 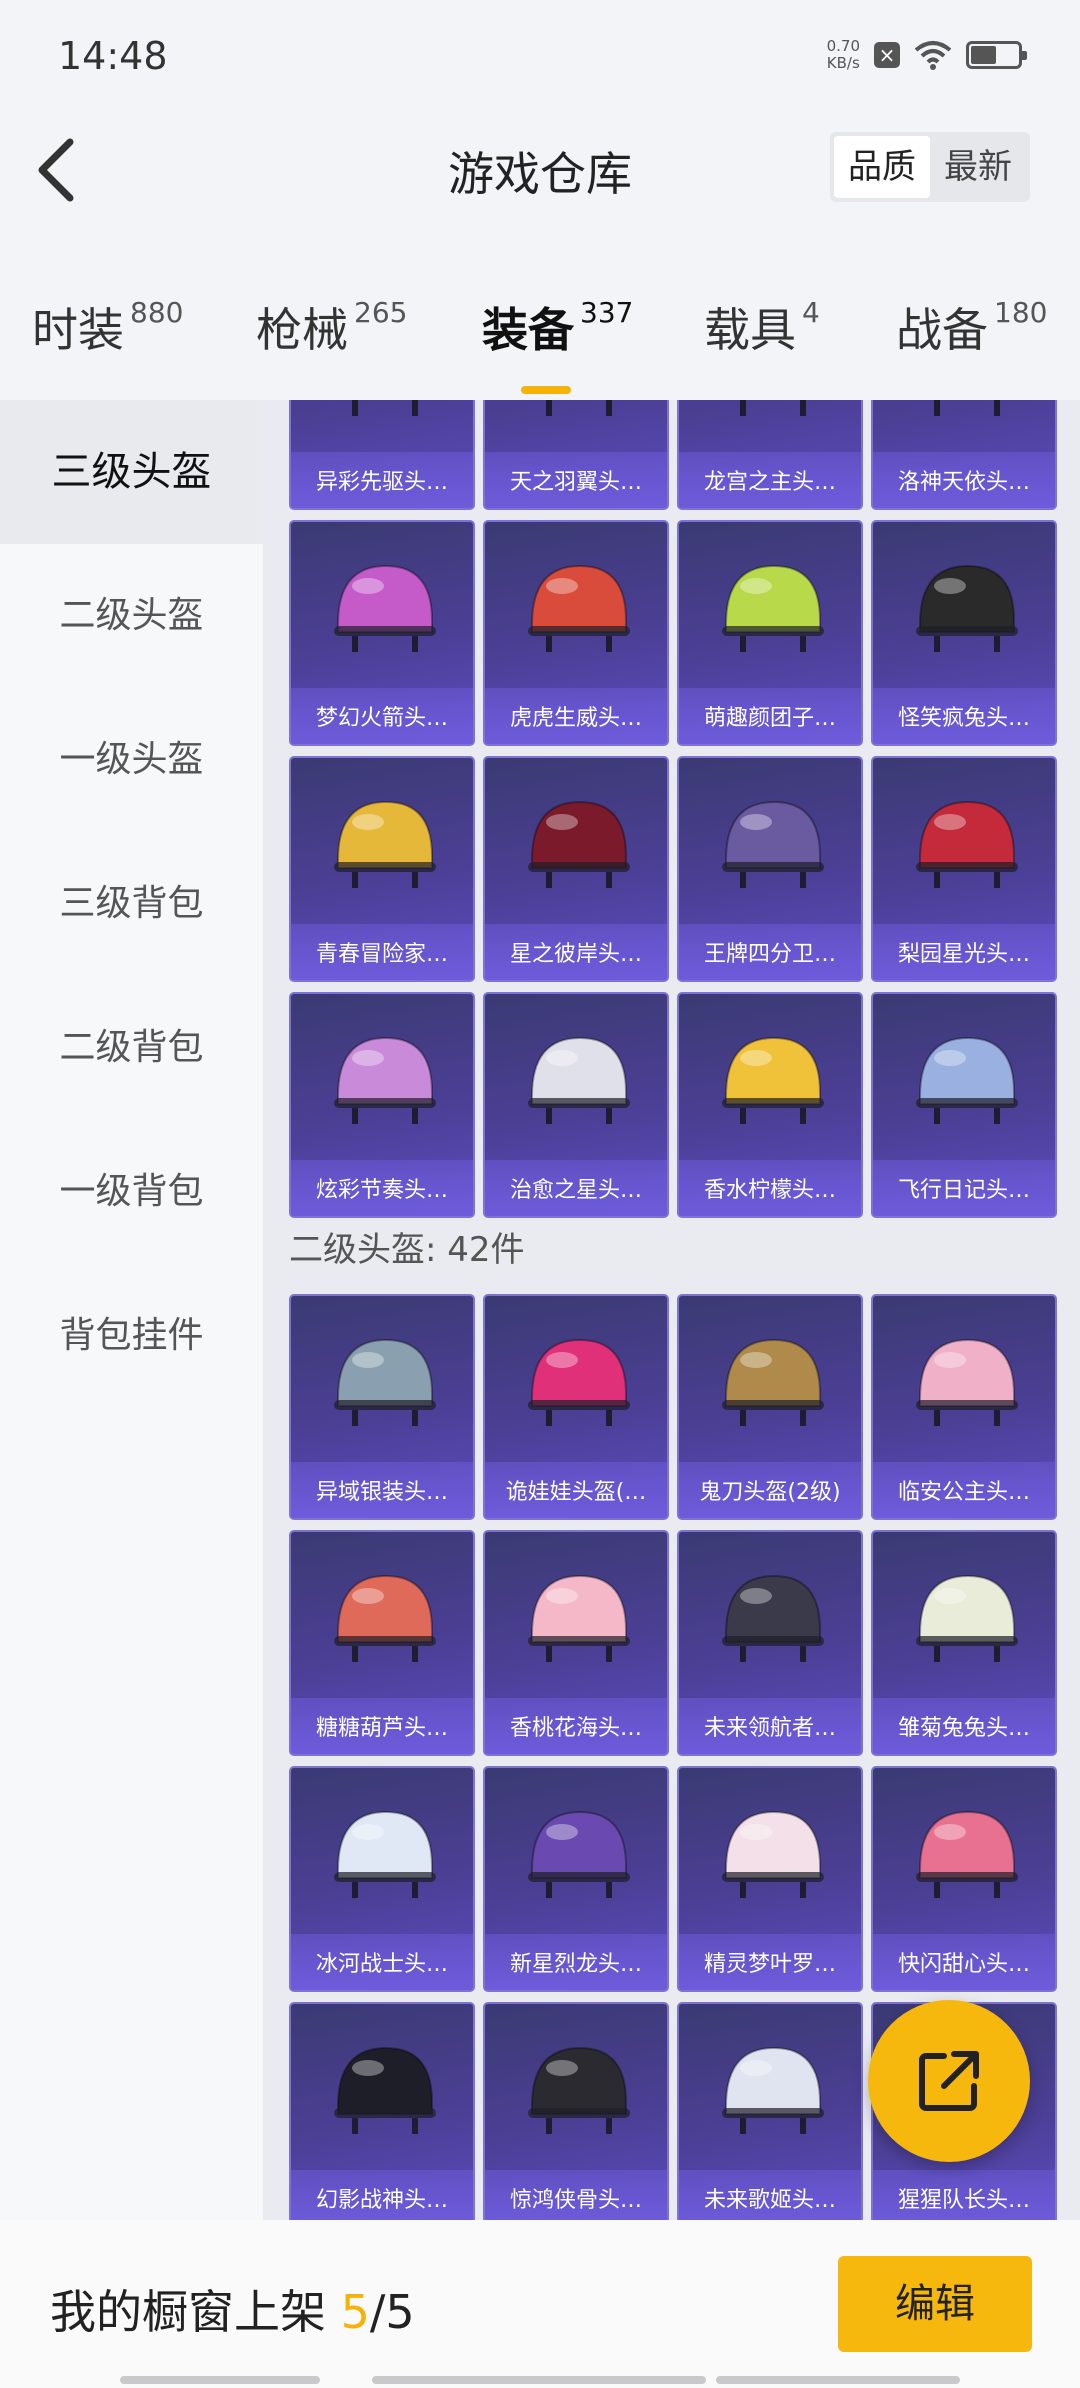 What do you see at coordinates (131, 904) in the screenshot?
I see `sidebar-item-level3-backpack: 三级背包` at bounding box center [131, 904].